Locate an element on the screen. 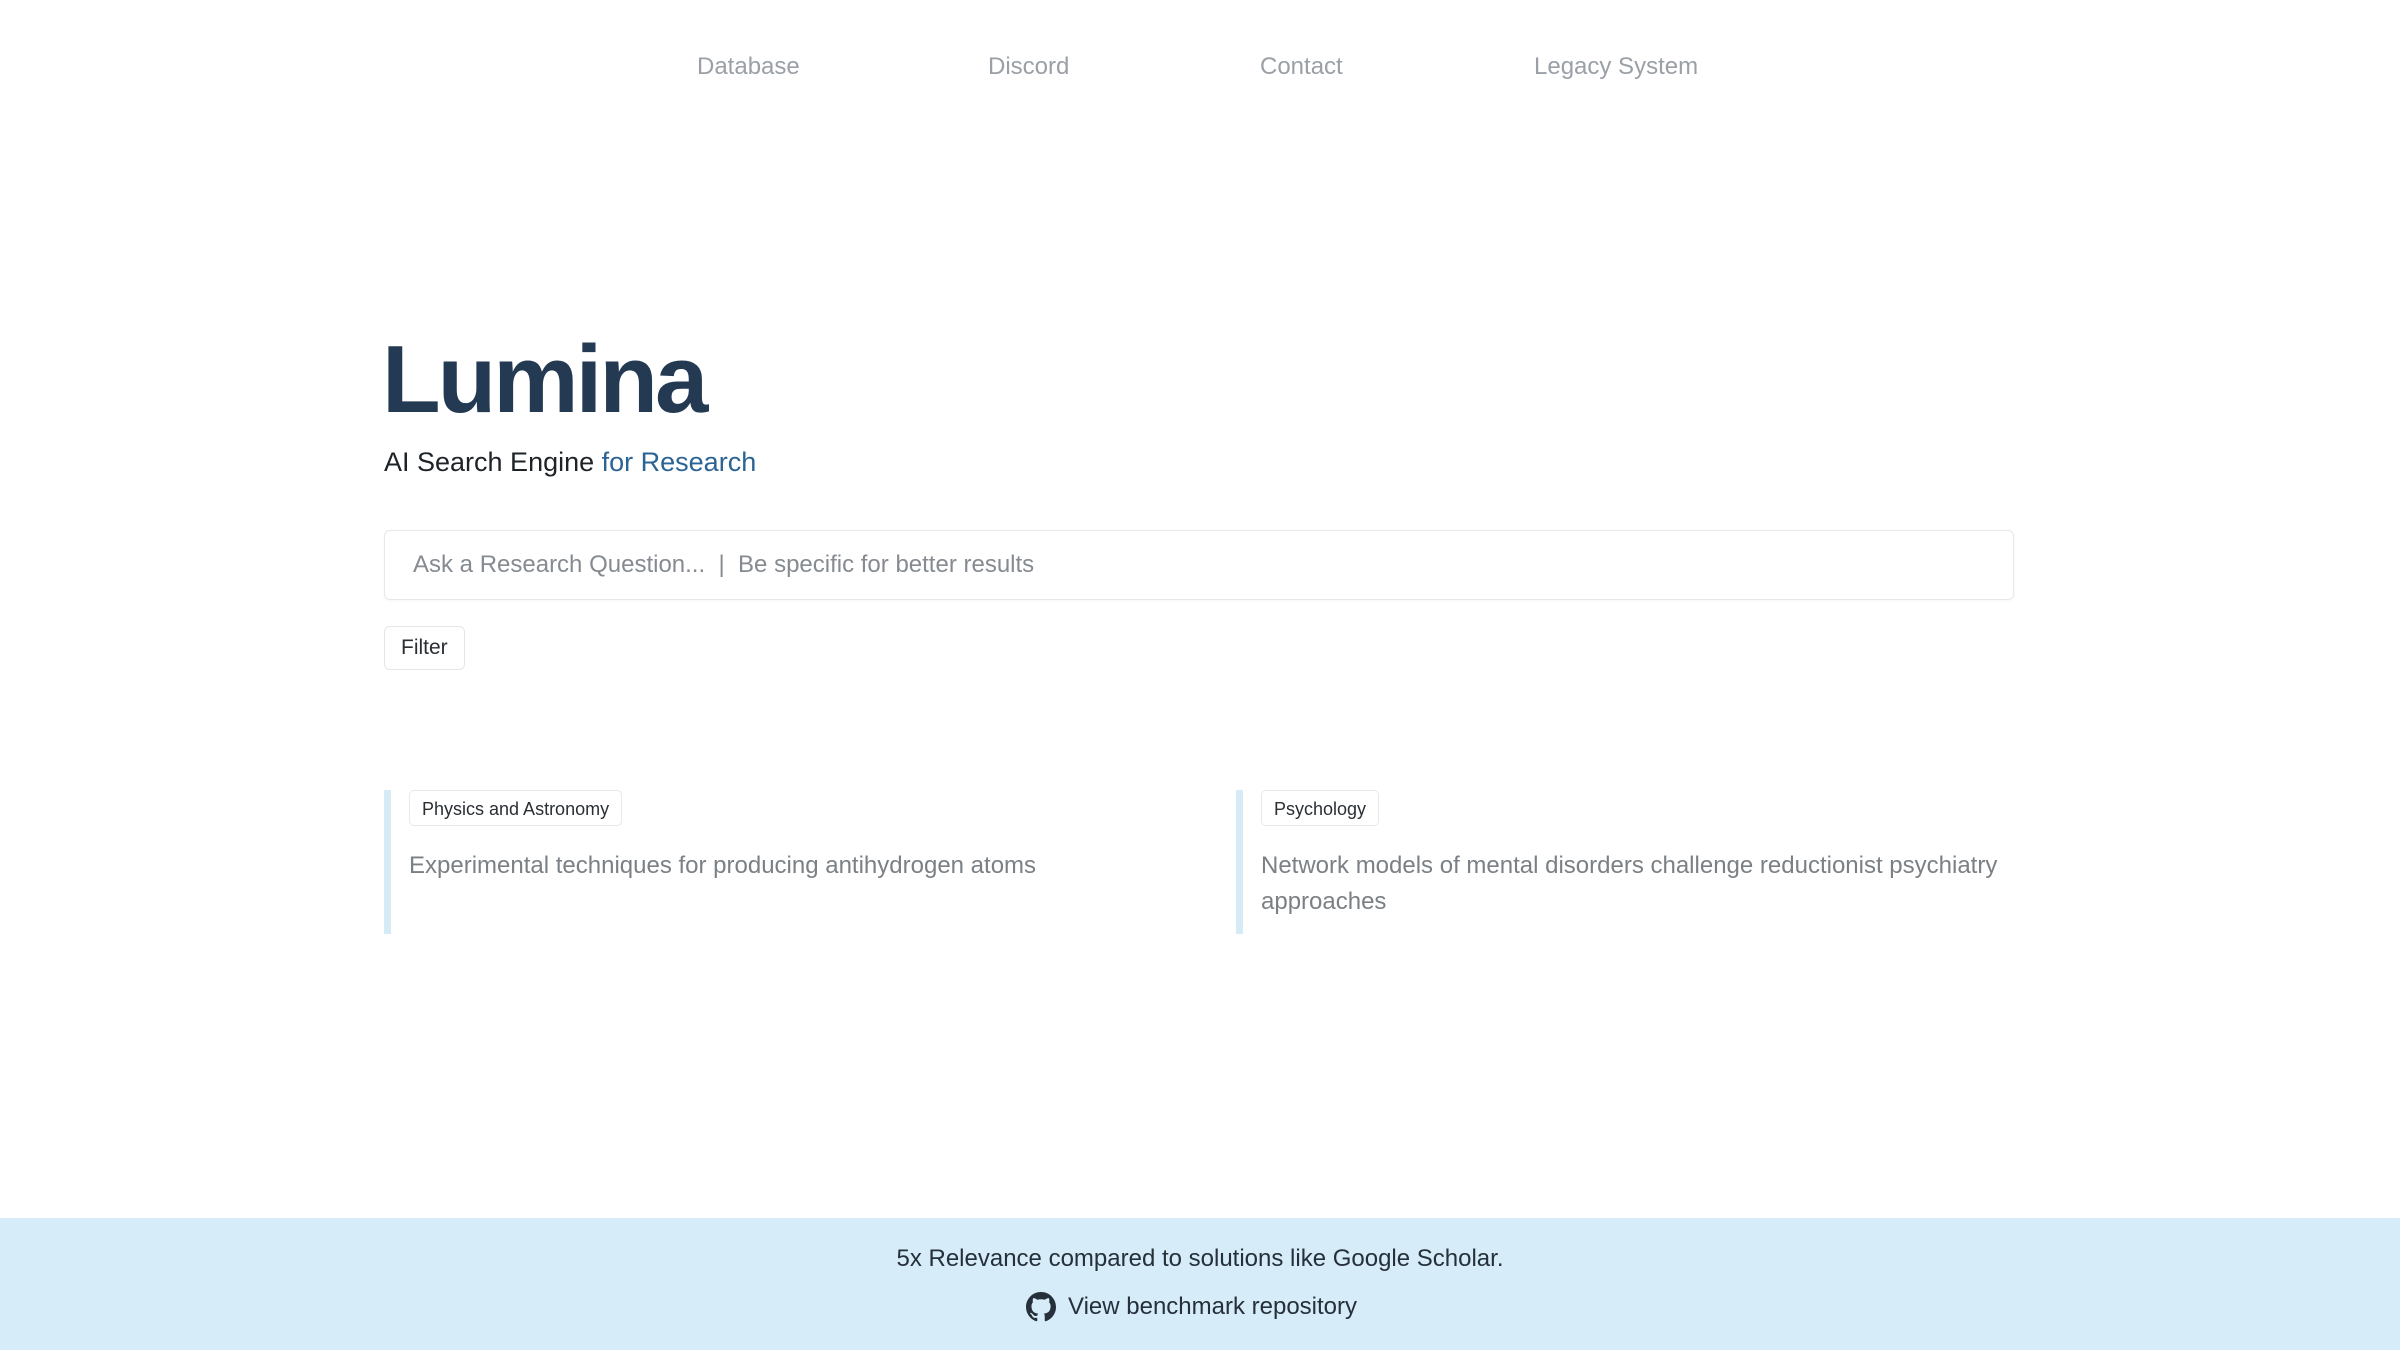  benchmark-repository-link: View benchmark repository is located at coordinates (1191, 1307).